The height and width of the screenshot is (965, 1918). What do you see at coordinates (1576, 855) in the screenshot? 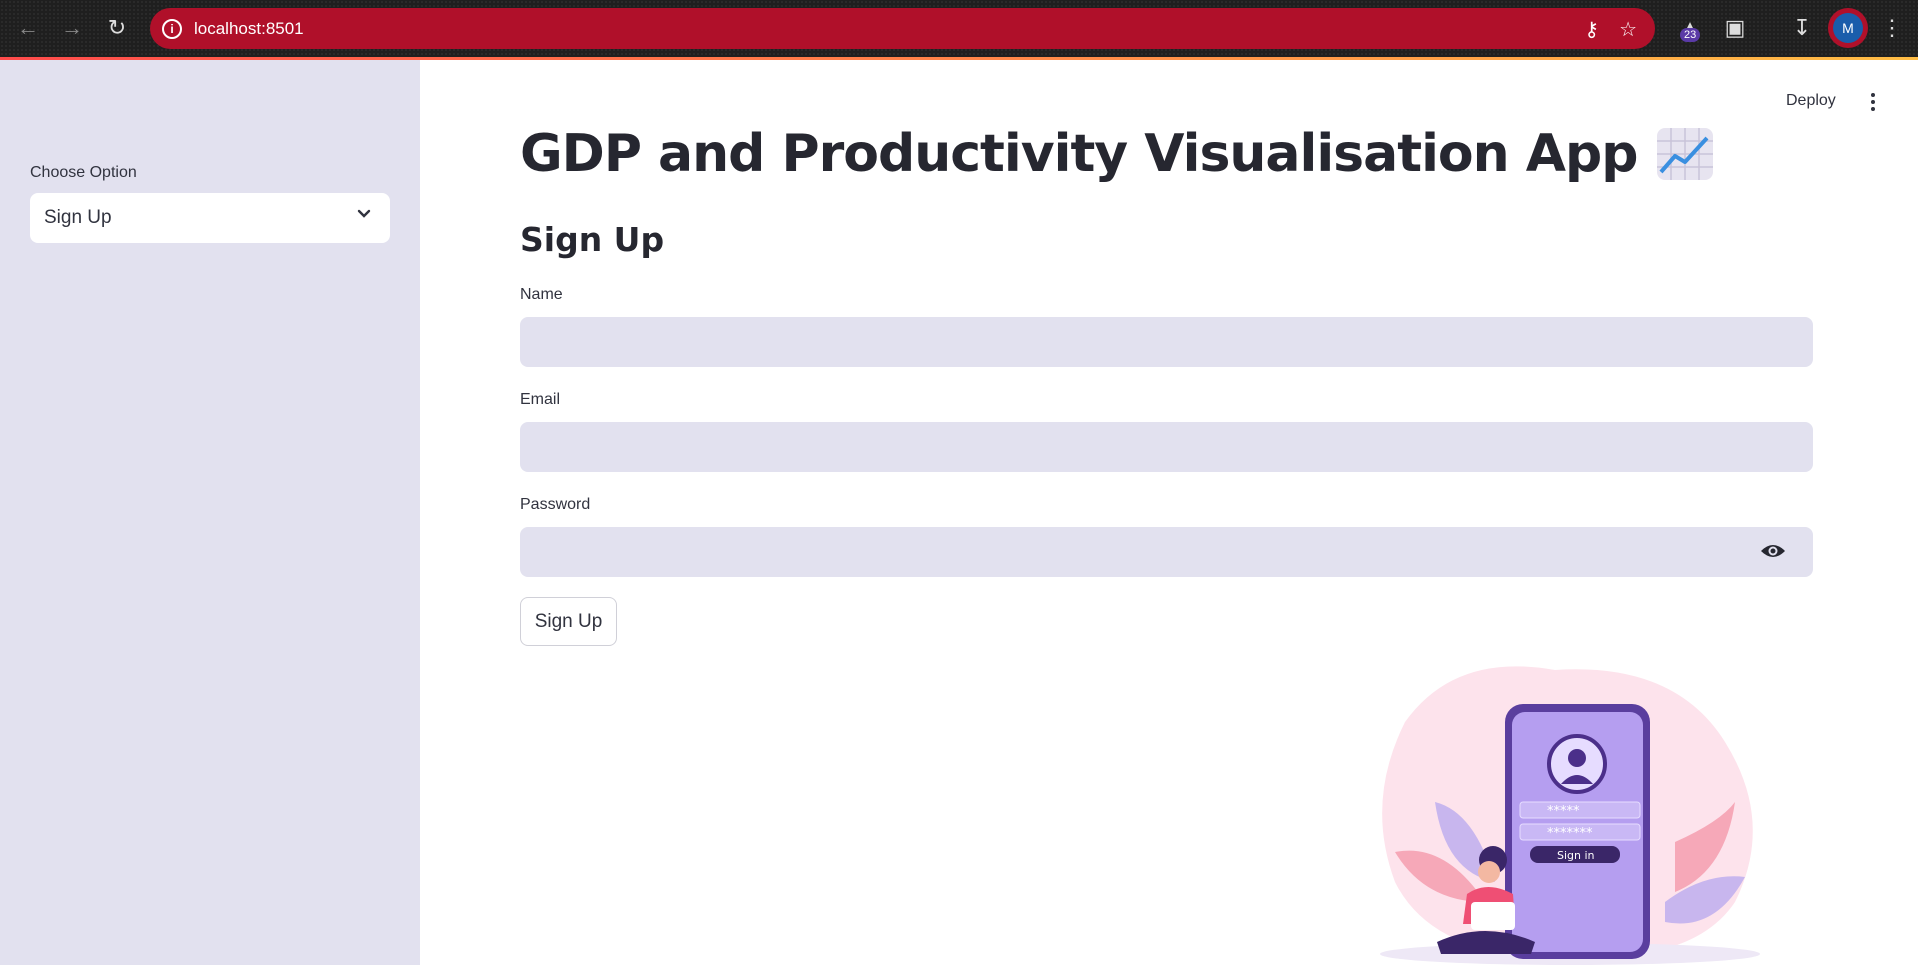
I see `illustration-button-text: Sign in` at bounding box center [1576, 855].